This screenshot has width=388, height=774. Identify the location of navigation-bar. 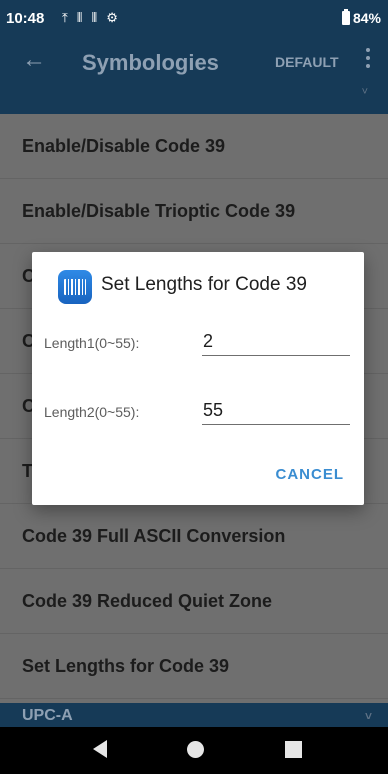
(194, 750).